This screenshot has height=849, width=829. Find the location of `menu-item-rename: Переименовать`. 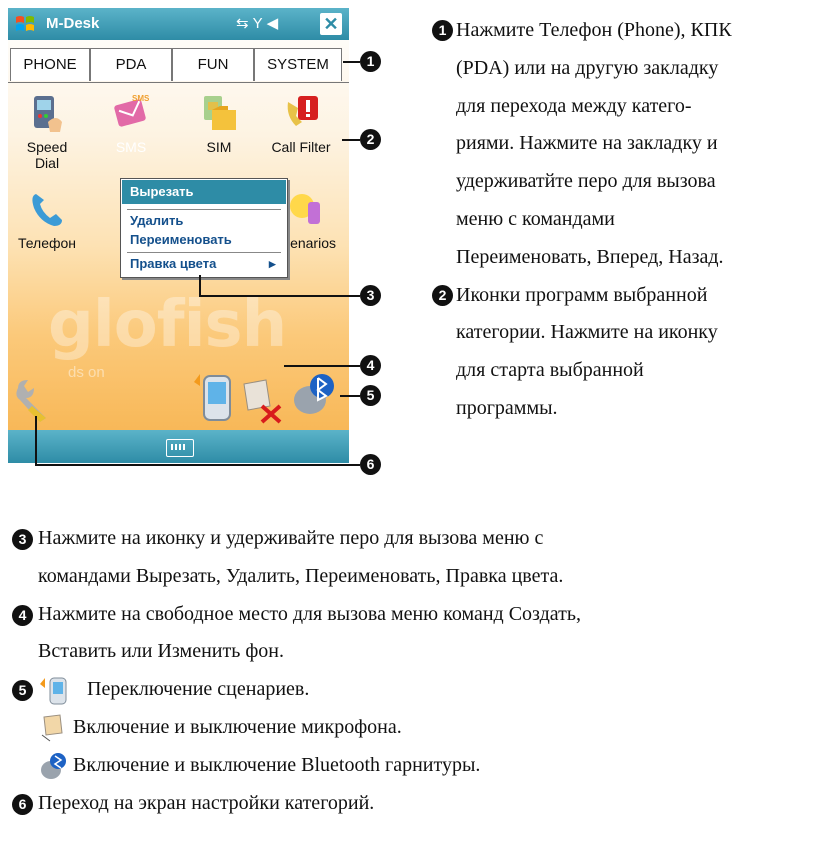

menu-item-rename: Переименовать is located at coordinates (181, 239).